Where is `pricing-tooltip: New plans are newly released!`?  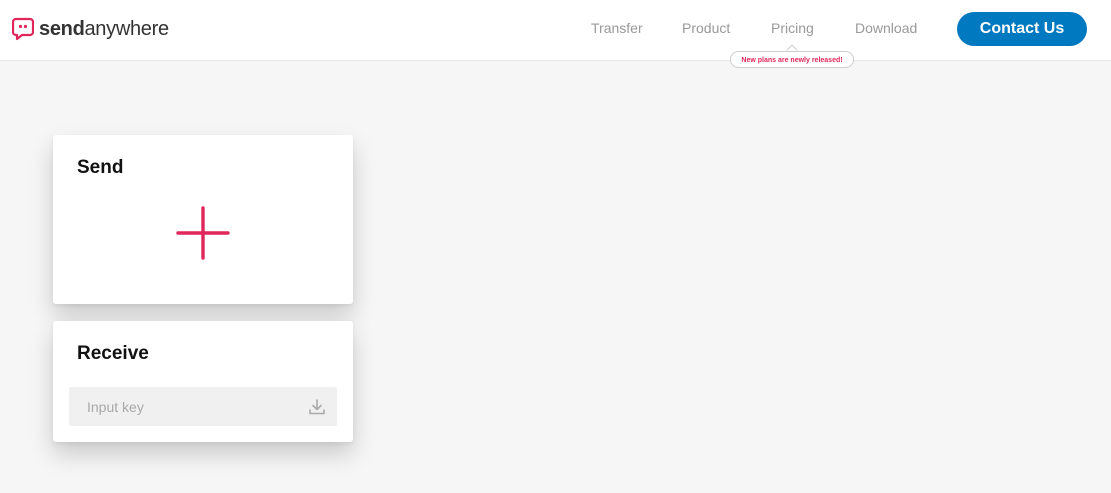
pricing-tooltip: New plans are newly released! is located at coordinates (792, 59).